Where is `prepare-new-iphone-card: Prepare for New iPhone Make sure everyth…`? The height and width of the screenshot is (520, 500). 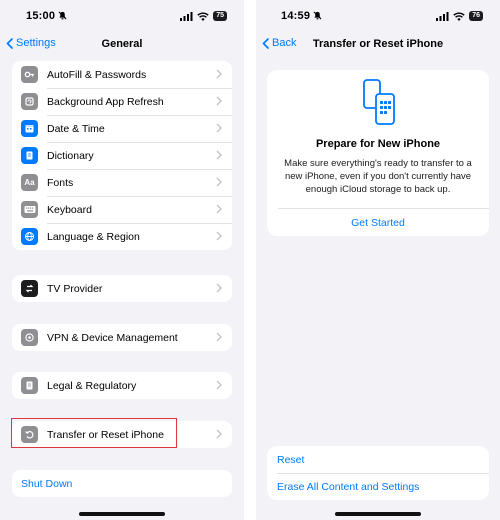
prepare-new-iphone-card: Prepare for New iPhone Make sure everyth… is located at coordinates (378, 153).